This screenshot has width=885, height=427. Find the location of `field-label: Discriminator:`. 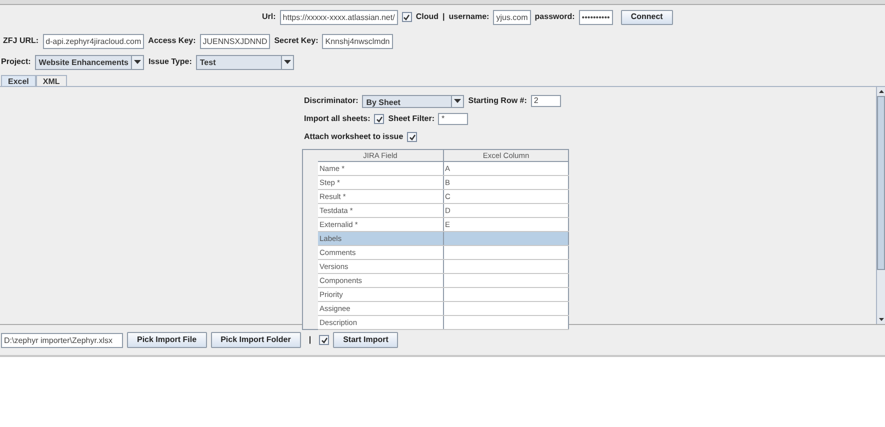

field-label: Discriminator: is located at coordinates (331, 101).